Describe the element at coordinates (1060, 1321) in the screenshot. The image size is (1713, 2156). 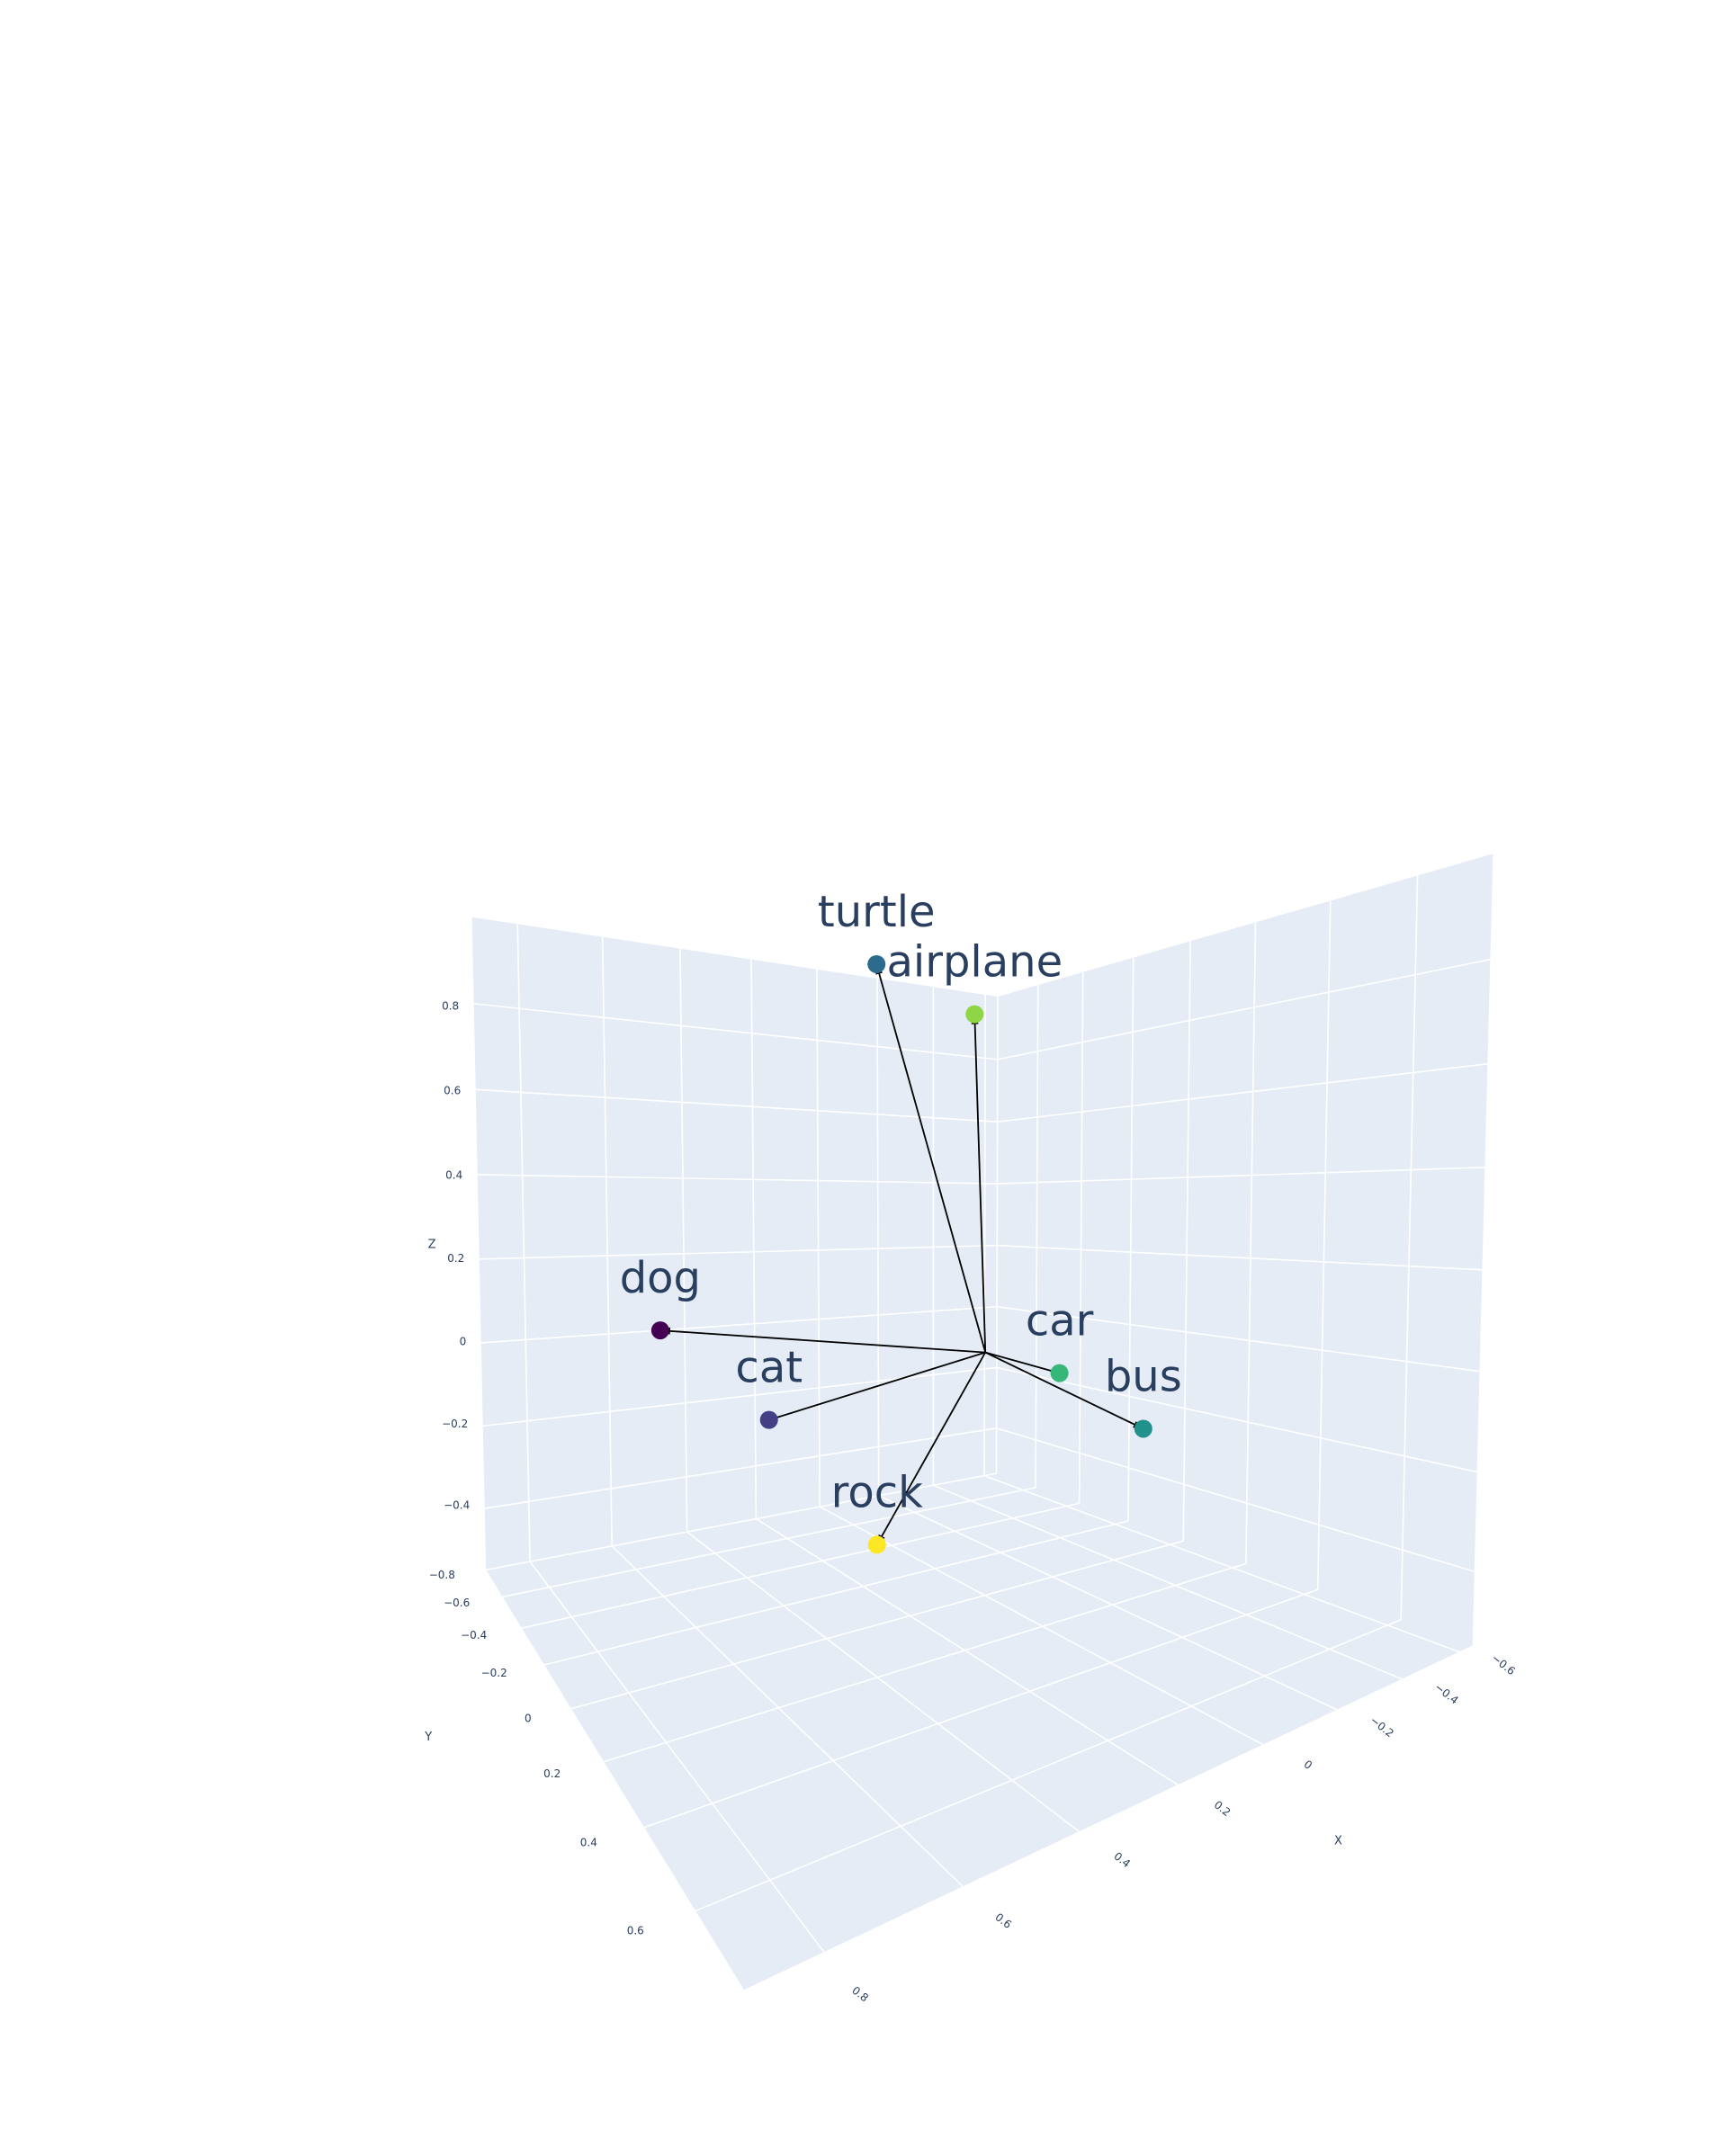
I see `point-label-car: car` at that location.